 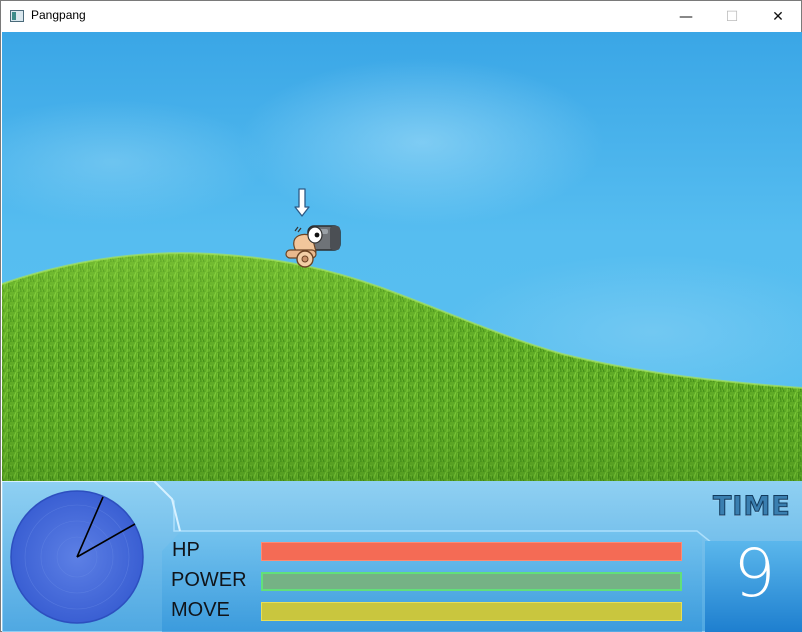 I want to click on move-bar, so click(x=471, y=611).